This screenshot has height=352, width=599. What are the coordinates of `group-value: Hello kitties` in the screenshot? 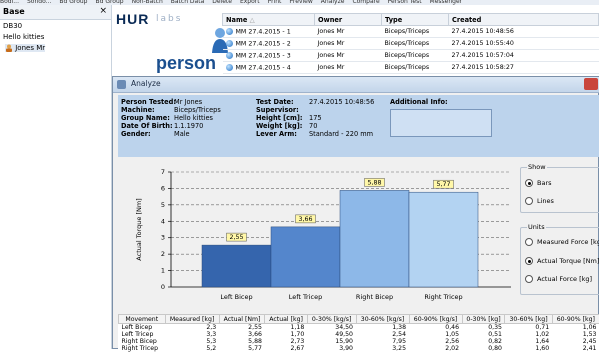 It's located at (193, 118).